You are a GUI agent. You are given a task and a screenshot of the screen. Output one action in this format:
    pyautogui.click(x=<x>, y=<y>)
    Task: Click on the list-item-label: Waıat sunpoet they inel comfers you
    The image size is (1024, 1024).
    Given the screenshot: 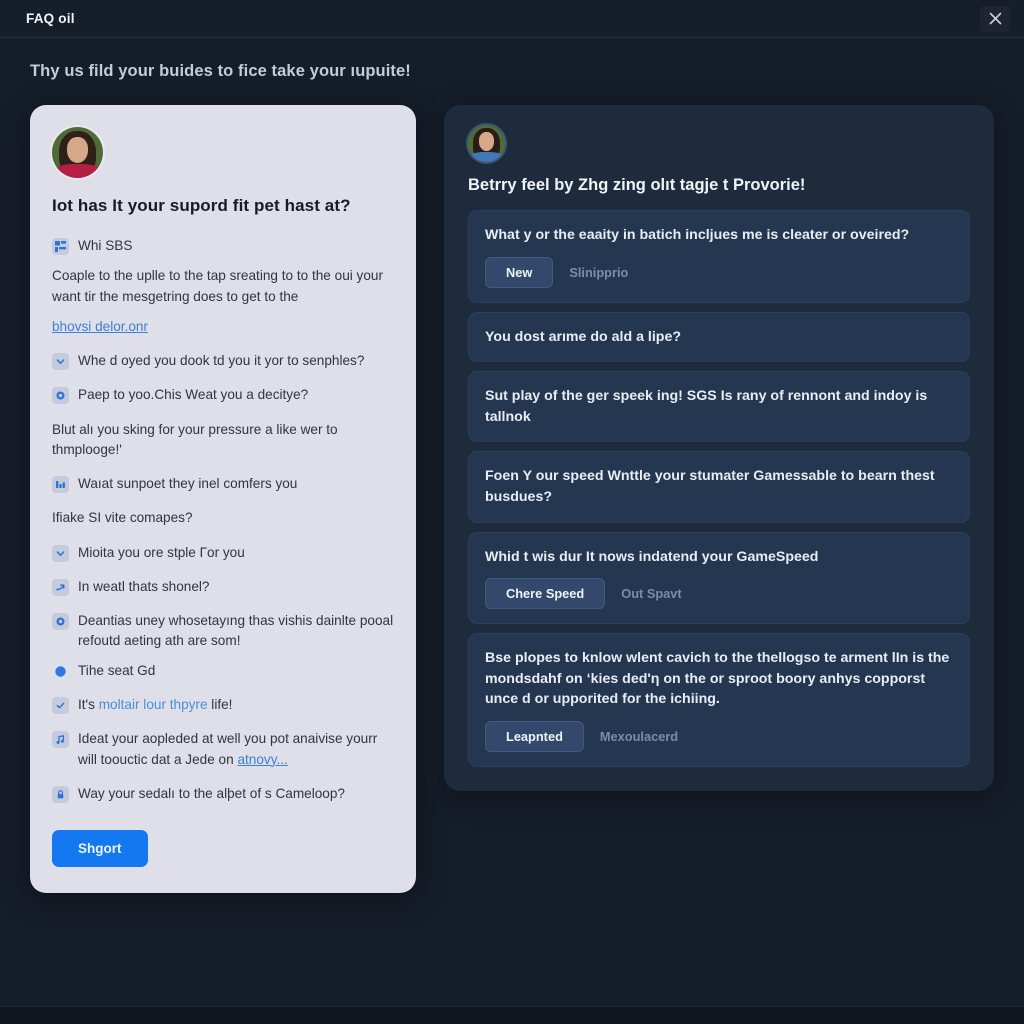 What is the action you would take?
    pyautogui.click(x=188, y=484)
    